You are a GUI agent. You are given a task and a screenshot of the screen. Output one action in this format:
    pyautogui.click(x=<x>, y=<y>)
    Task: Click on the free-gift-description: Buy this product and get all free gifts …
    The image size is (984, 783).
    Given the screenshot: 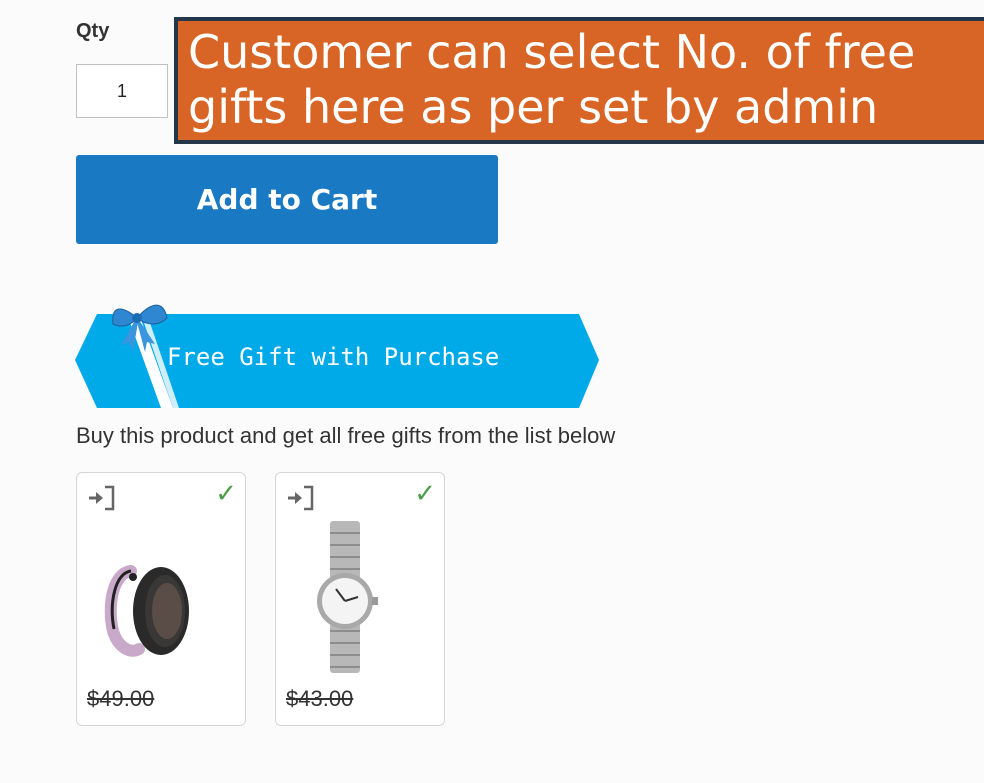 What is the action you would take?
    pyautogui.click(x=346, y=435)
    